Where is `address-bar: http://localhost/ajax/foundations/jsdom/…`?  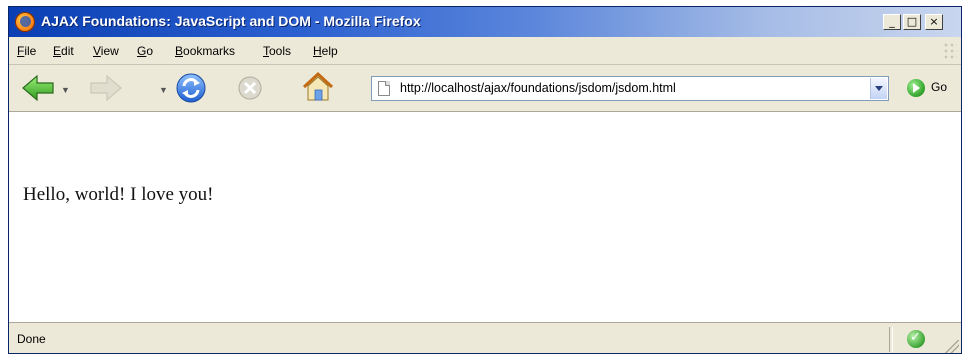
address-bar: http://localhost/ajax/foundations/jsdom/… is located at coordinates (630, 88).